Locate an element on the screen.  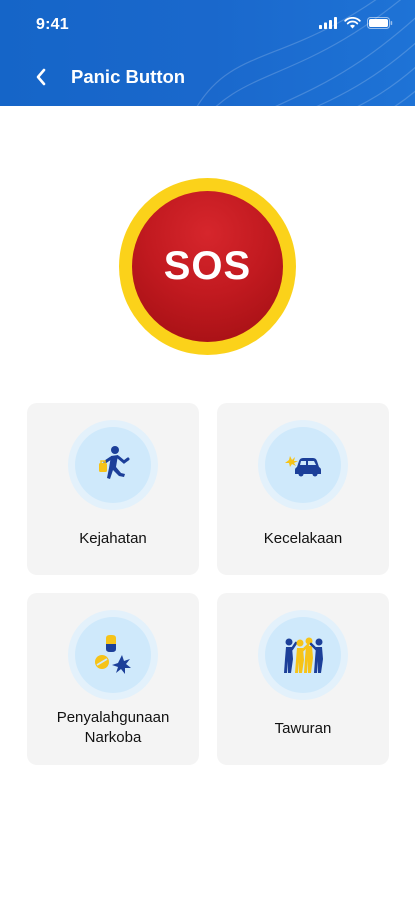
status-bar-icons is located at coordinates (356, 23).